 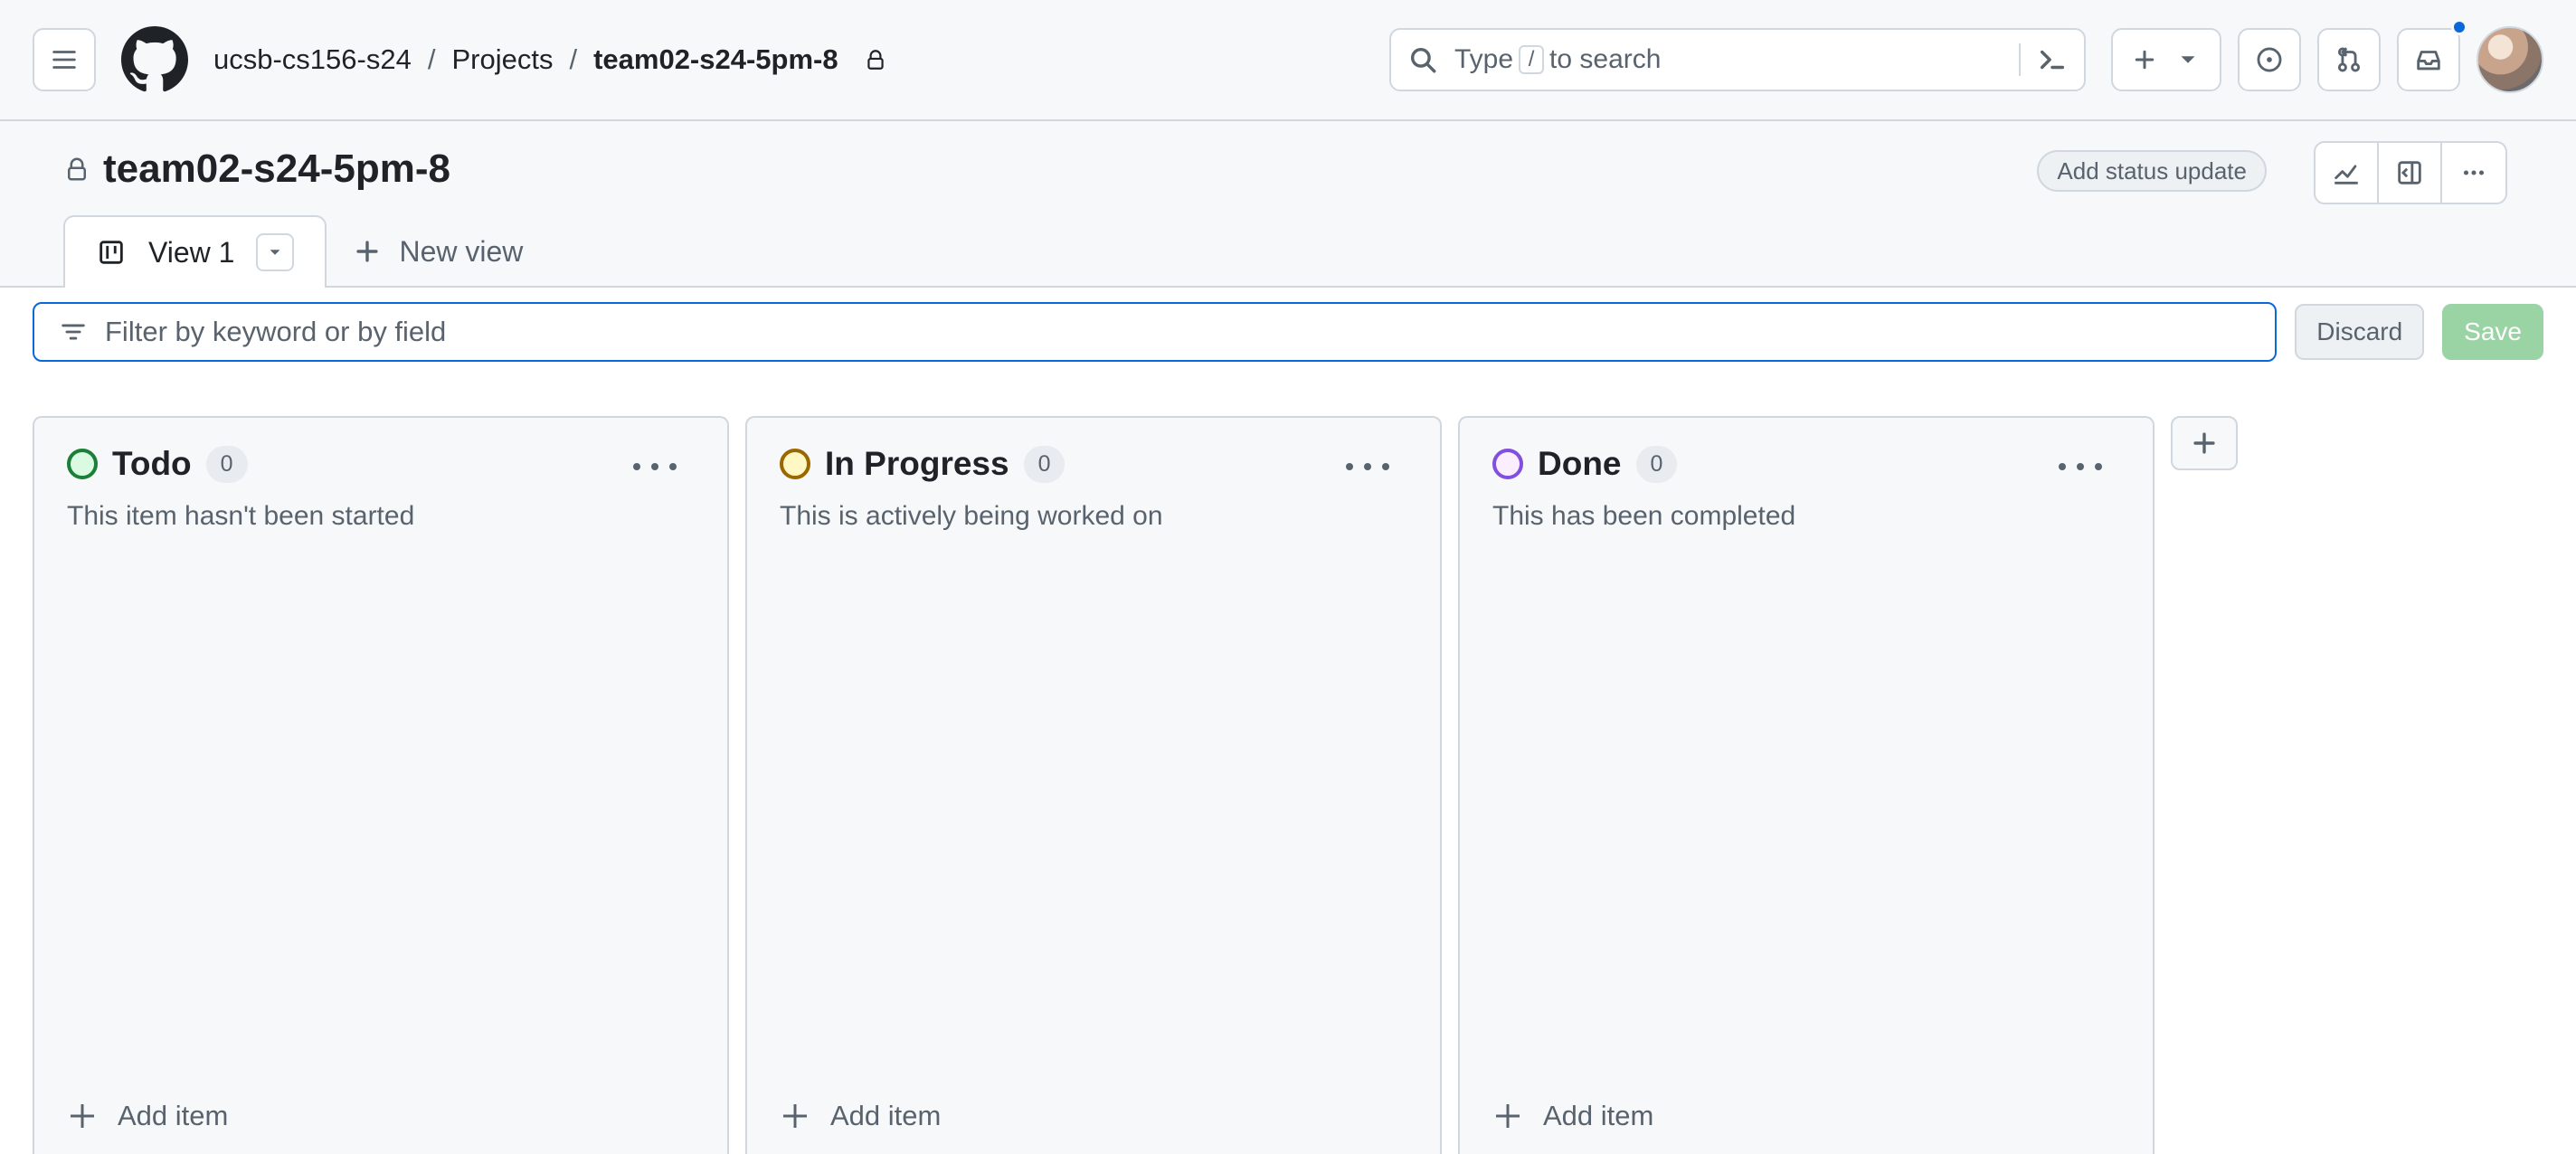 What do you see at coordinates (1484, 59) in the screenshot?
I see `search-prefix: Type` at bounding box center [1484, 59].